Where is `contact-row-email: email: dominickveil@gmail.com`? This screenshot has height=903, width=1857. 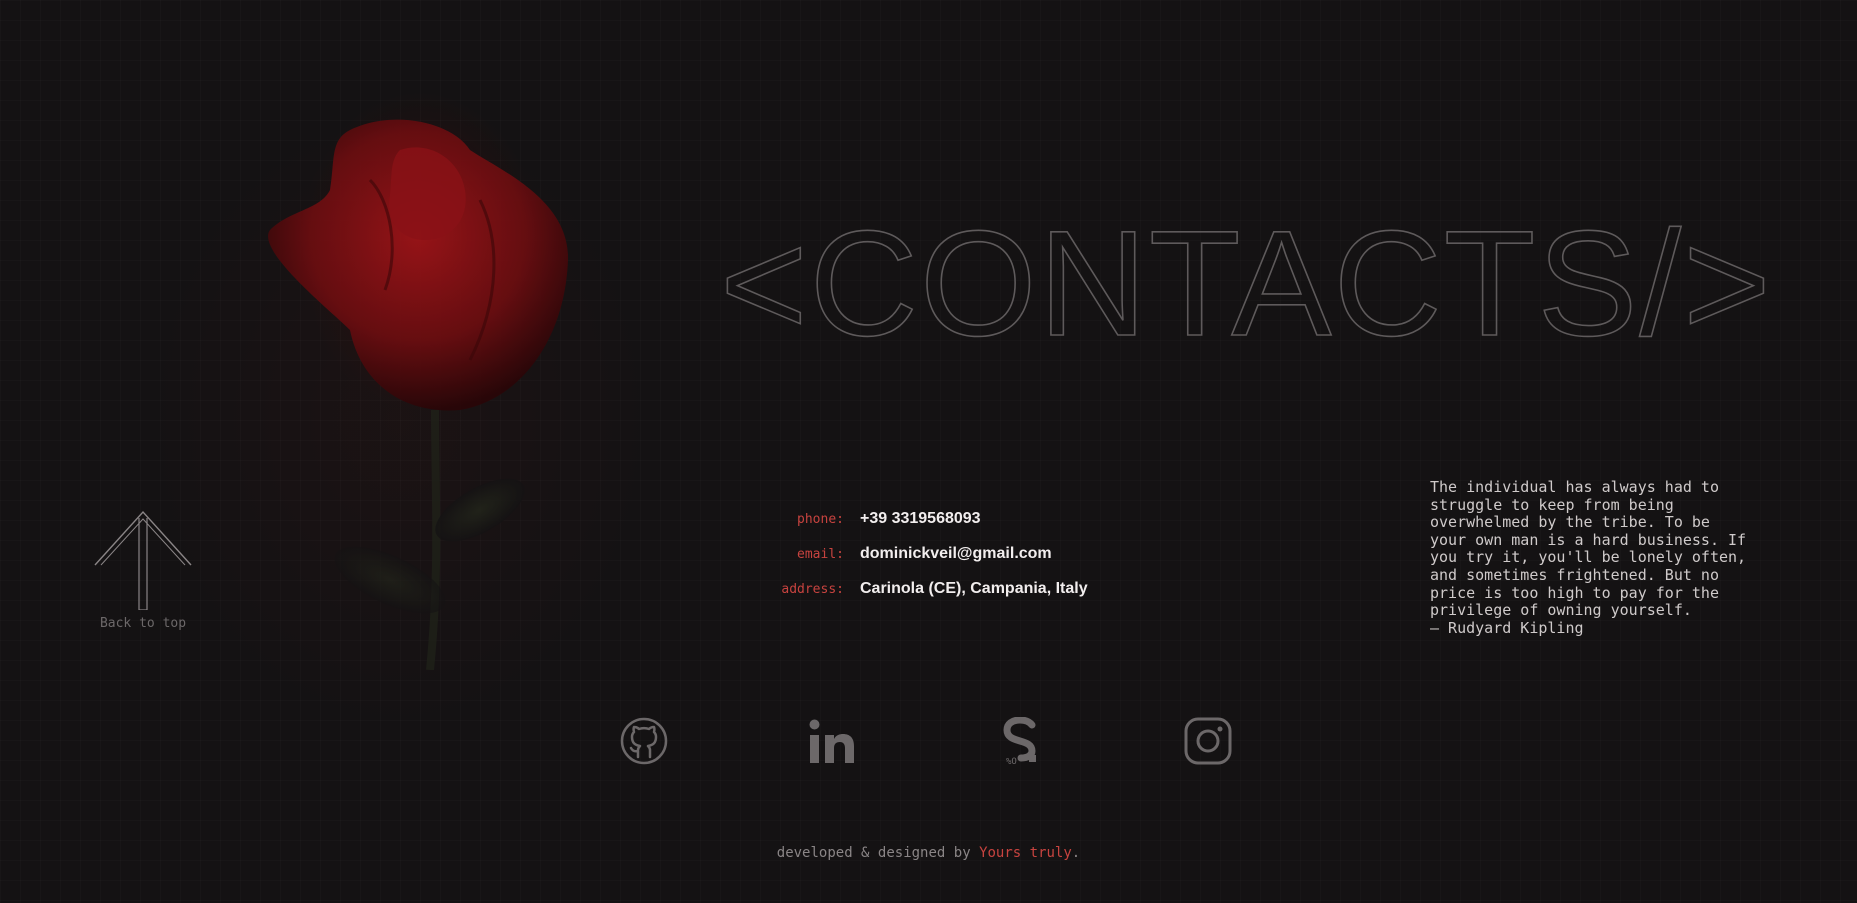
contact-row-email: email: dominickveil@gmail.com is located at coordinates (904, 562).